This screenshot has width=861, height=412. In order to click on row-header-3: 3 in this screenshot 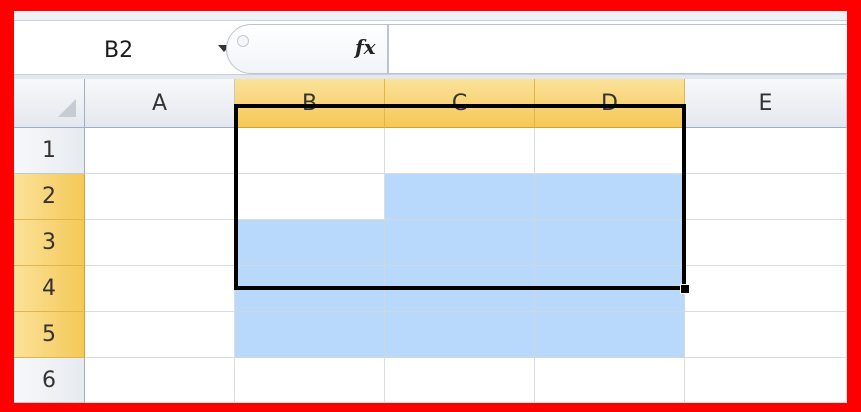, I will do `click(49, 243)`.